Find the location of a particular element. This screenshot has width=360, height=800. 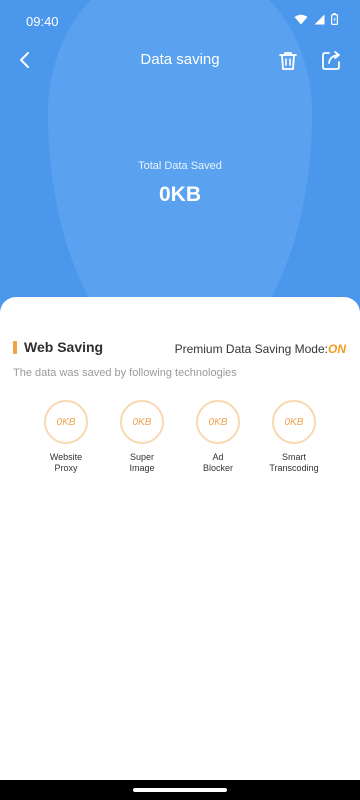

status-icons is located at coordinates (316, 19).